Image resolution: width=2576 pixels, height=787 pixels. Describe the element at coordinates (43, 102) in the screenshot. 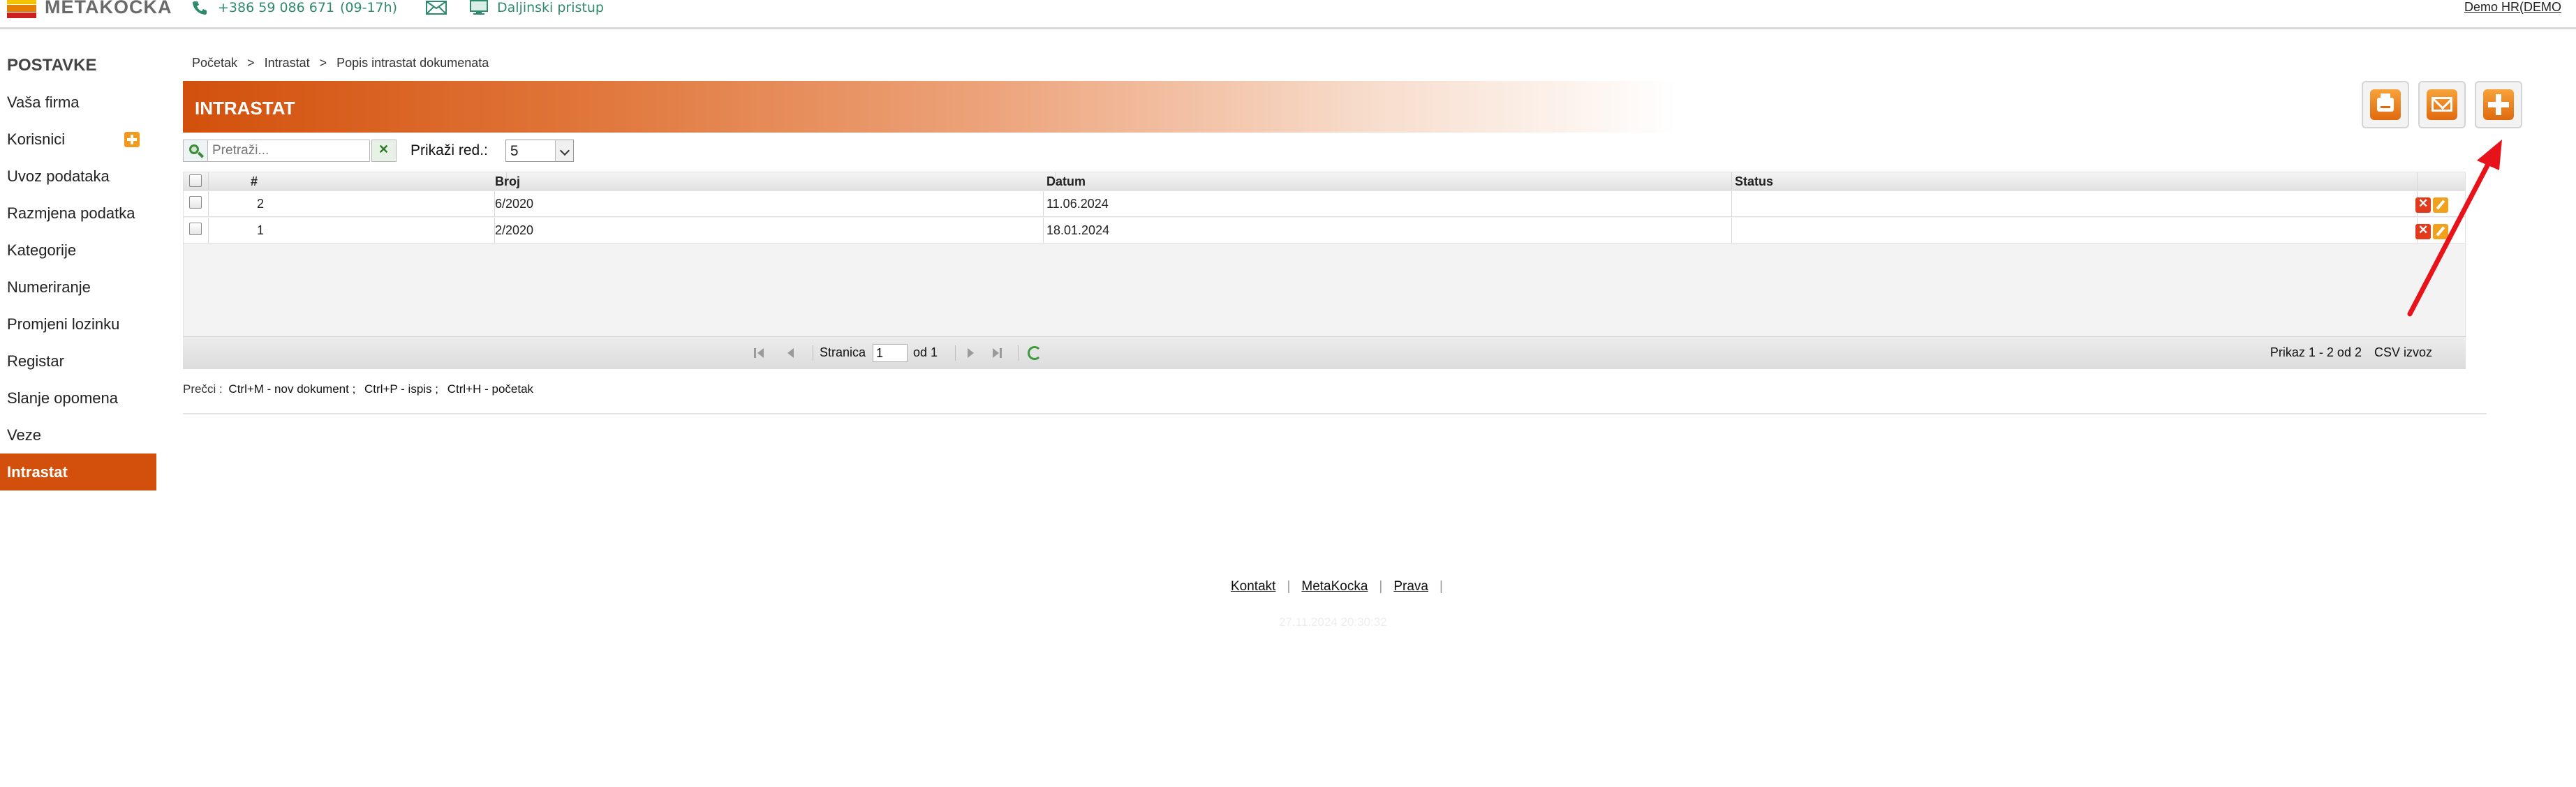

I see `sidebar-item-label: Vaša firma` at that location.